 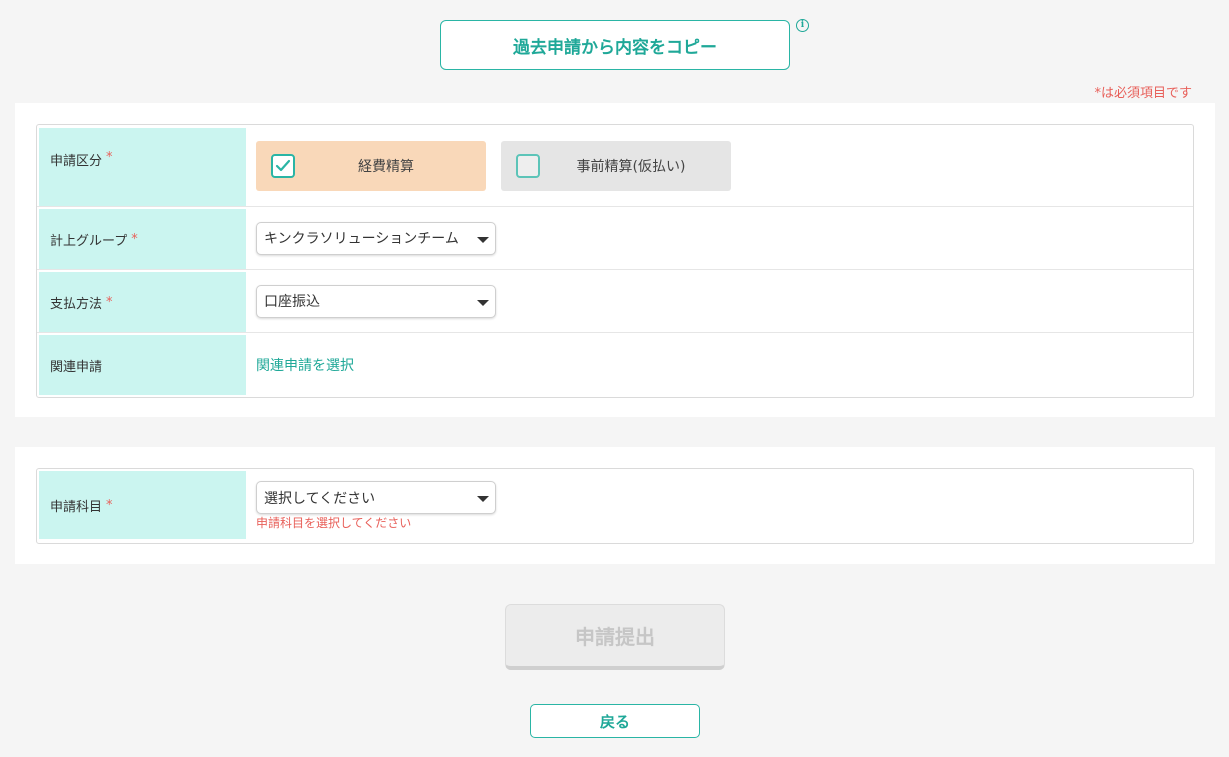 I want to click on copy-from-past-button: 過去申請から内容をコピー, so click(x=615, y=45).